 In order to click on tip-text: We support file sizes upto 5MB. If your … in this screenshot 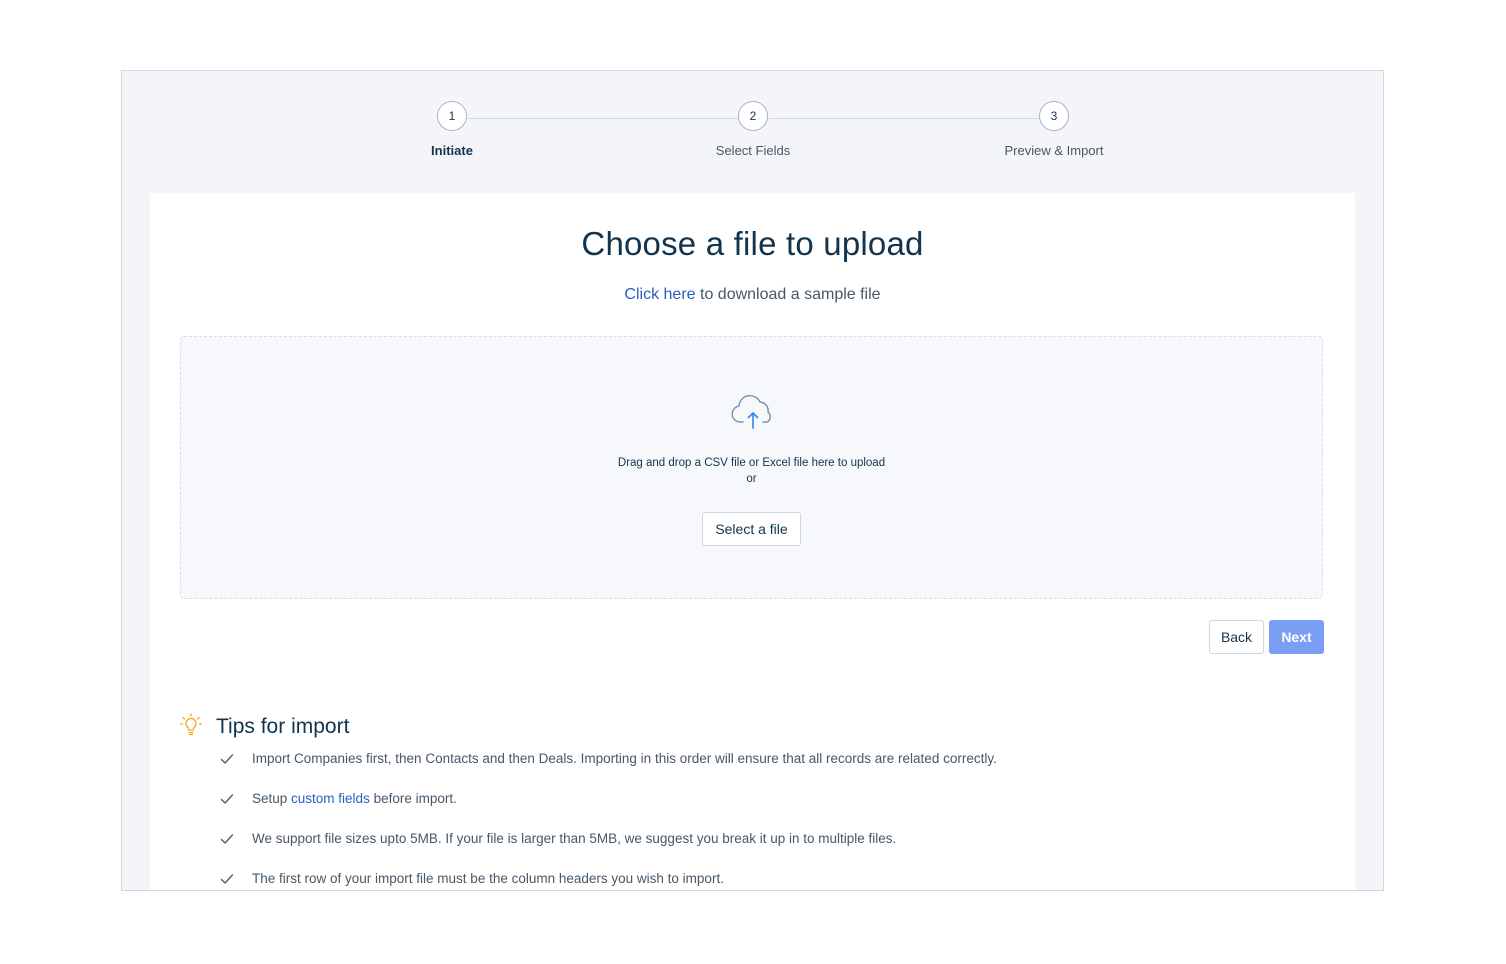, I will do `click(574, 838)`.